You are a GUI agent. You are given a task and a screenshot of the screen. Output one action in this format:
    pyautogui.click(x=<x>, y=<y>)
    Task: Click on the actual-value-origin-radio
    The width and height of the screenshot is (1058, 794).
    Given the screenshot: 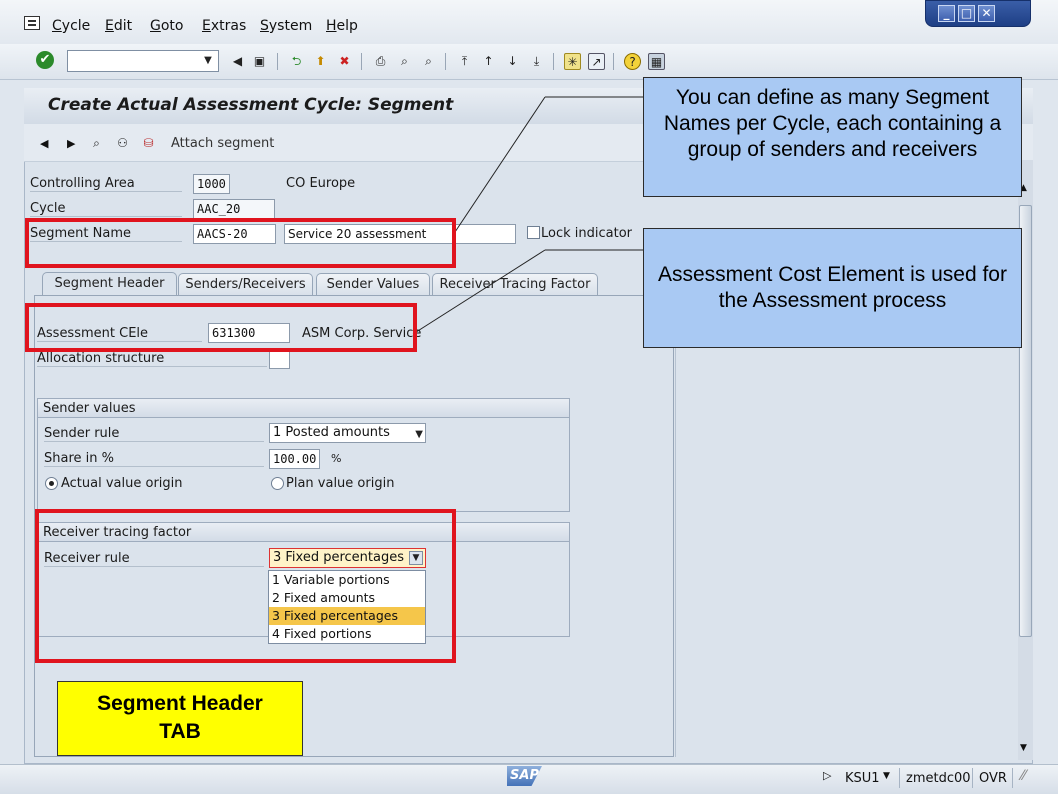 What is the action you would take?
    pyautogui.click(x=51, y=483)
    